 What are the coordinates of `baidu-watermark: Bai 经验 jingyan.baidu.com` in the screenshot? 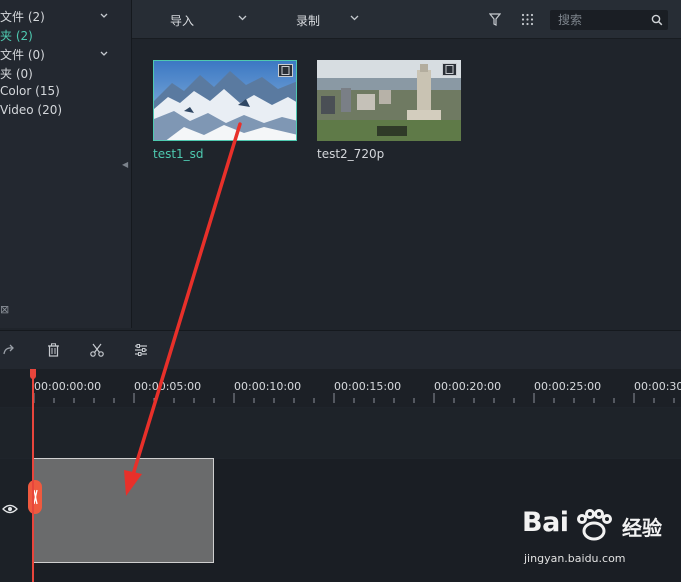 It's located at (597, 539).